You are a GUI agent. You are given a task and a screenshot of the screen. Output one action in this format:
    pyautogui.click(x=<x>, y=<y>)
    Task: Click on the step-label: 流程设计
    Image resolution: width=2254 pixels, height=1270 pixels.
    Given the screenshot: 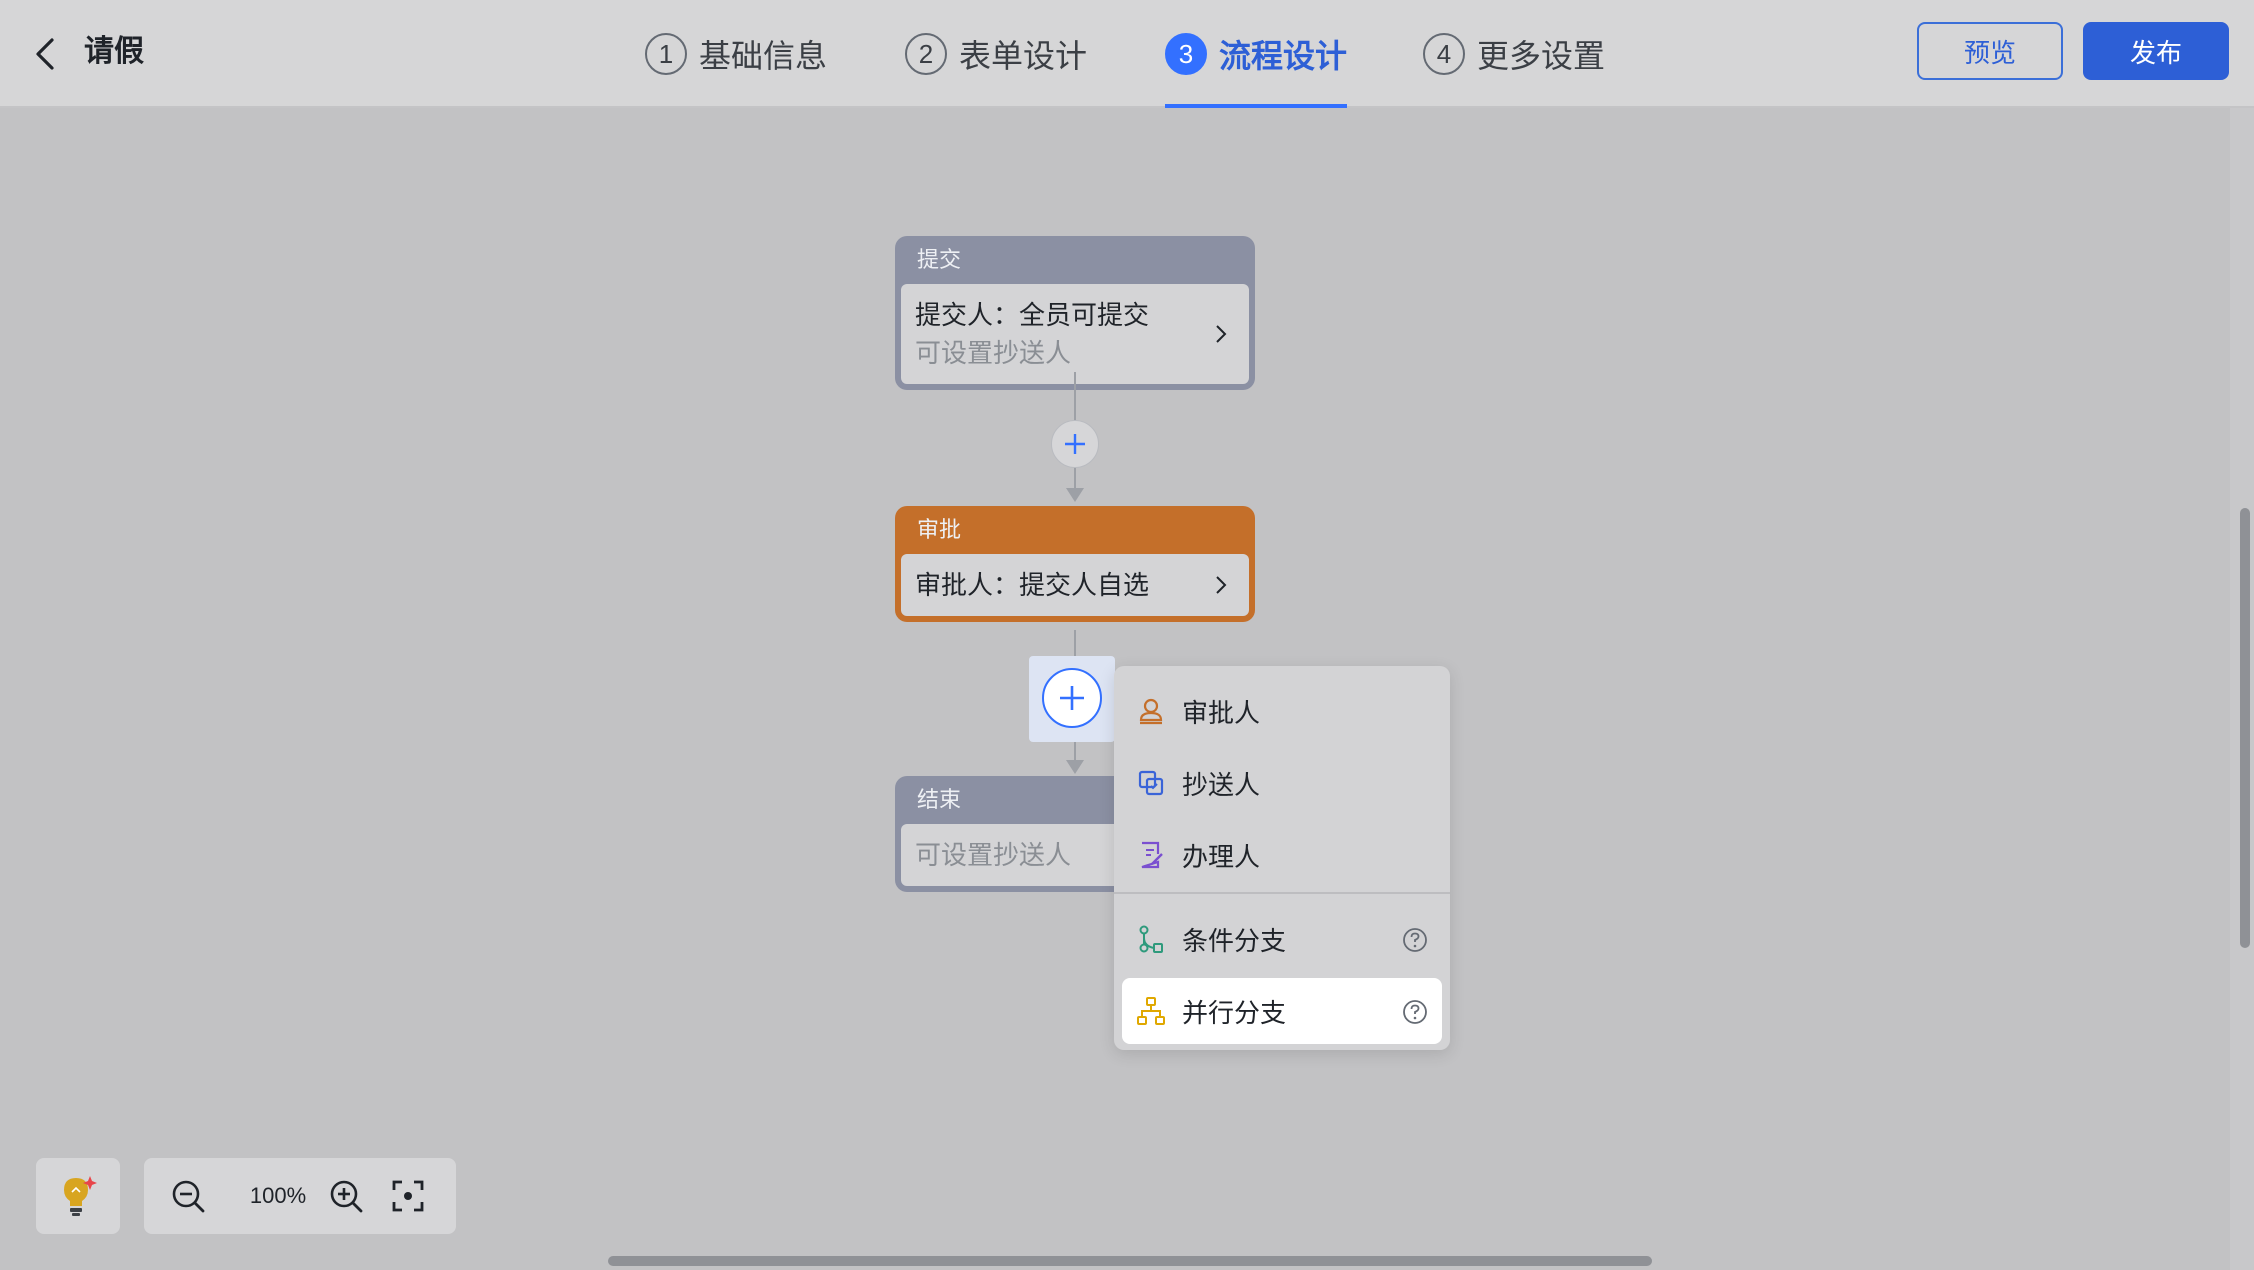 What is the action you would take?
    pyautogui.click(x=1283, y=56)
    